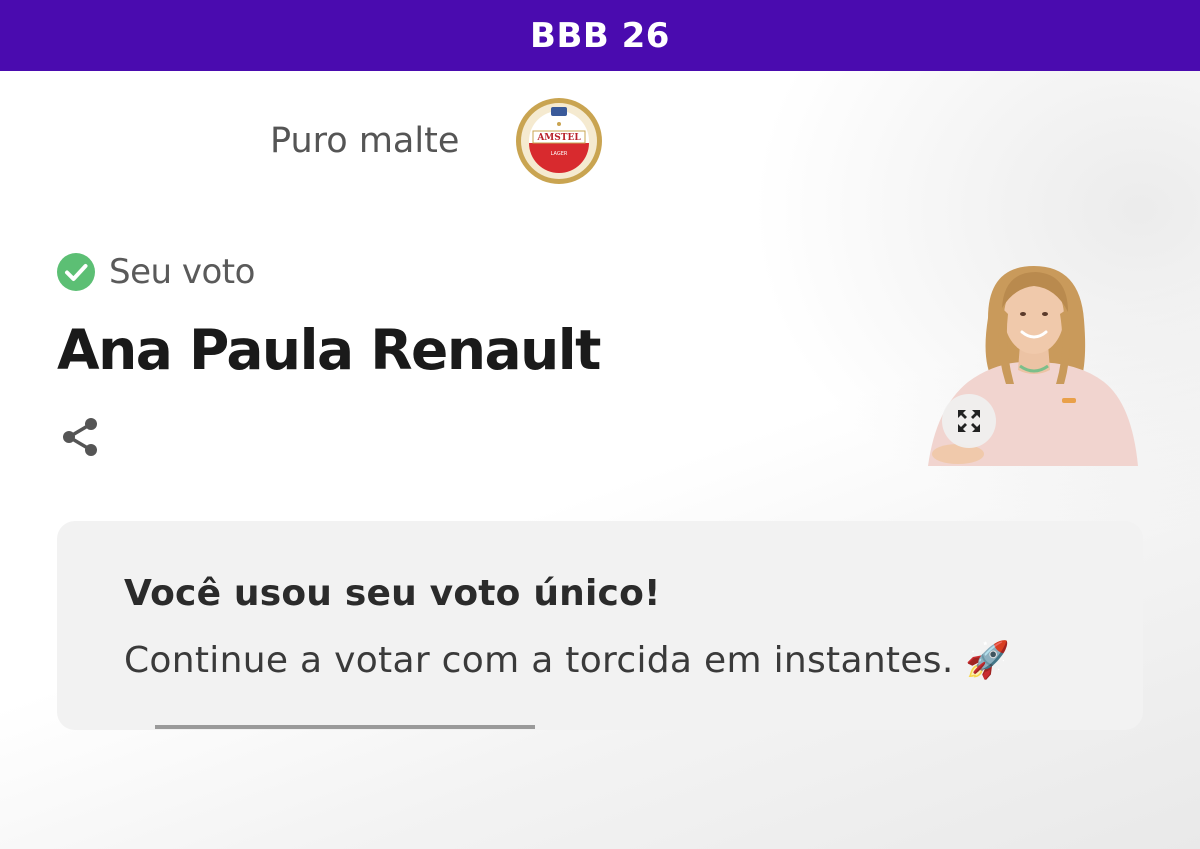 Image resolution: width=1200 pixels, height=849 pixels. What do you see at coordinates (365, 141) in the screenshot?
I see `sponsor-tagline: Puro malte` at bounding box center [365, 141].